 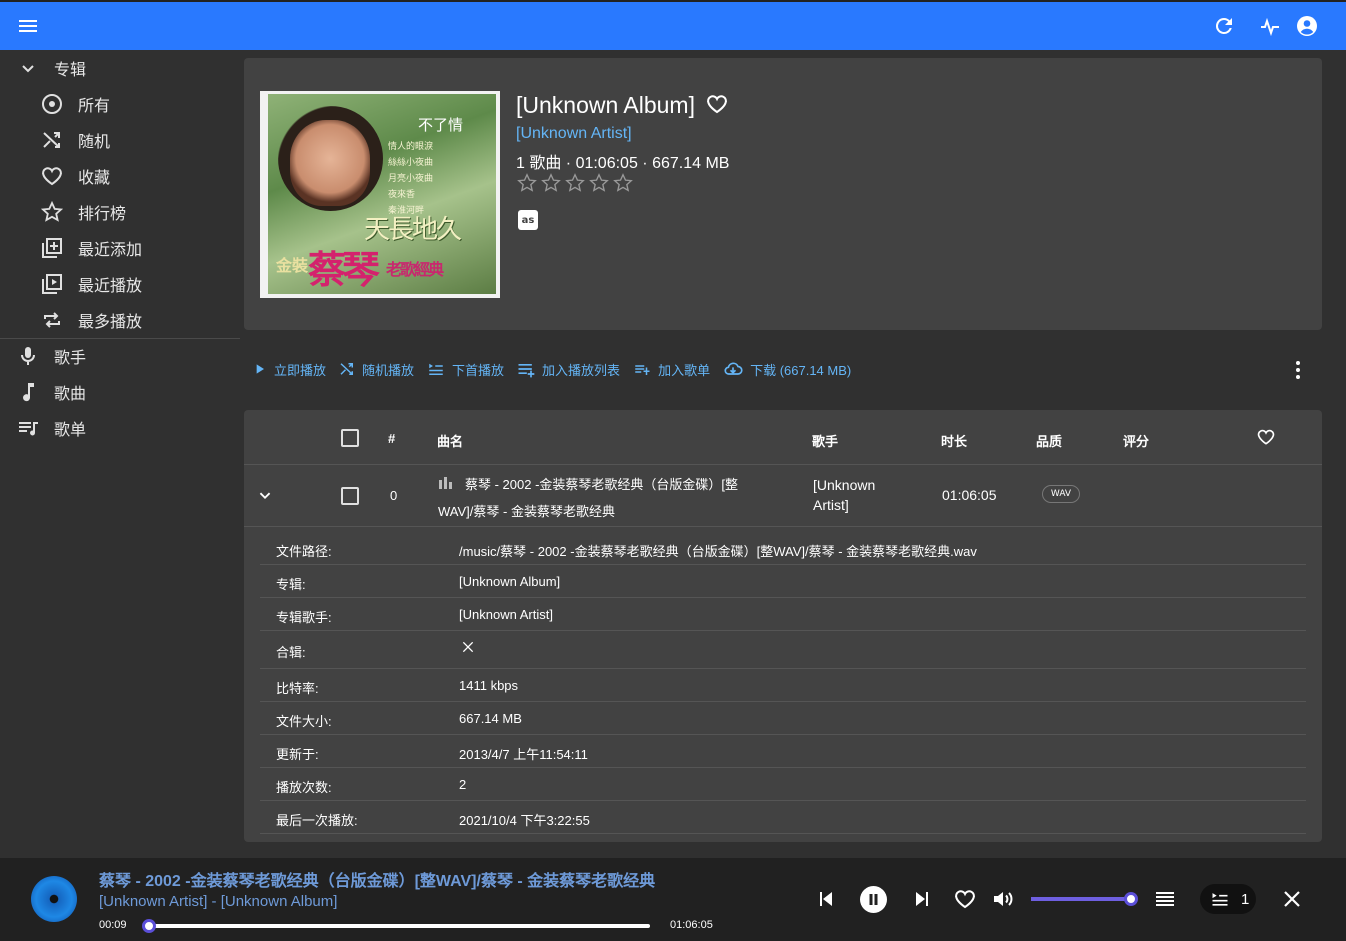 I want to click on sidebar-item-top-rated: 排行榜, so click(x=83, y=212).